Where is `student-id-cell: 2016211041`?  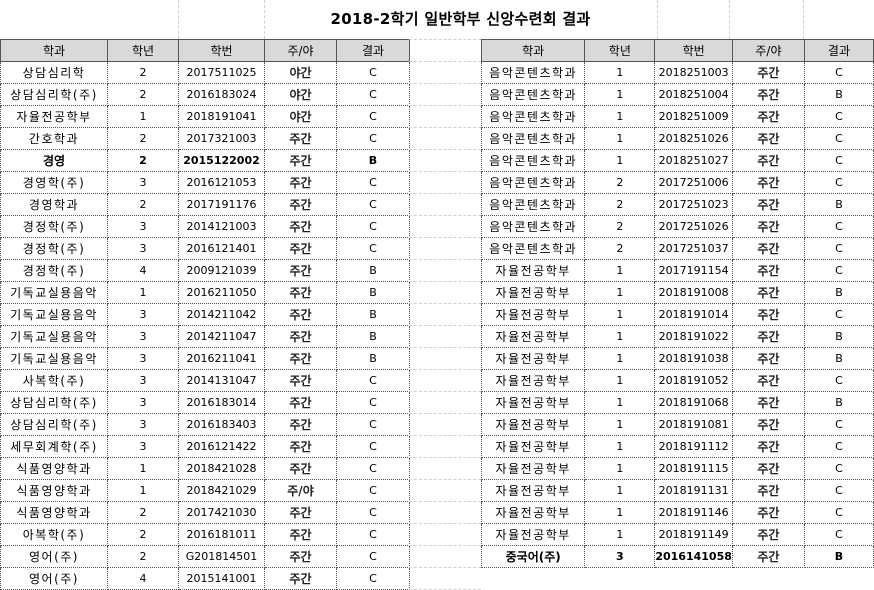
student-id-cell: 2016211041 is located at coordinates (221, 358).